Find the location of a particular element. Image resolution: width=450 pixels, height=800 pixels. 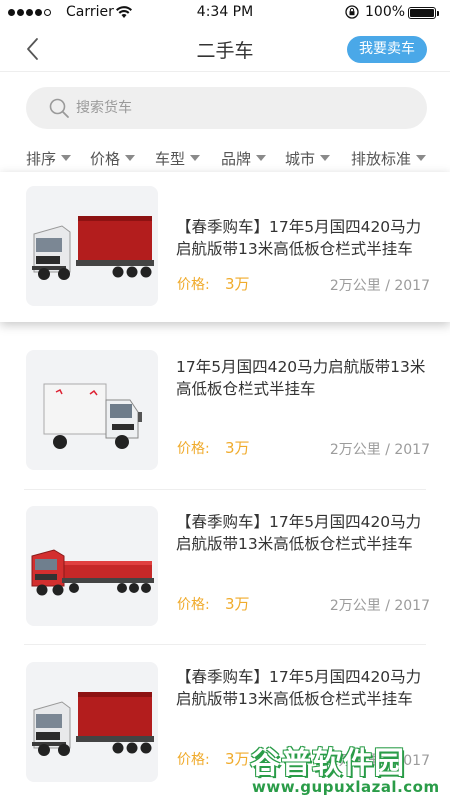

search-bar is located at coordinates (226, 108).